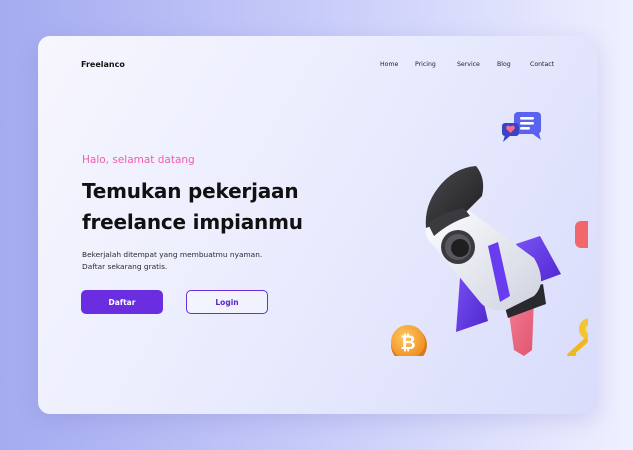  What do you see at coordinates (389, 64) in the screenshot?
I see `nav-home: Home` at bounding box center [389, 64].